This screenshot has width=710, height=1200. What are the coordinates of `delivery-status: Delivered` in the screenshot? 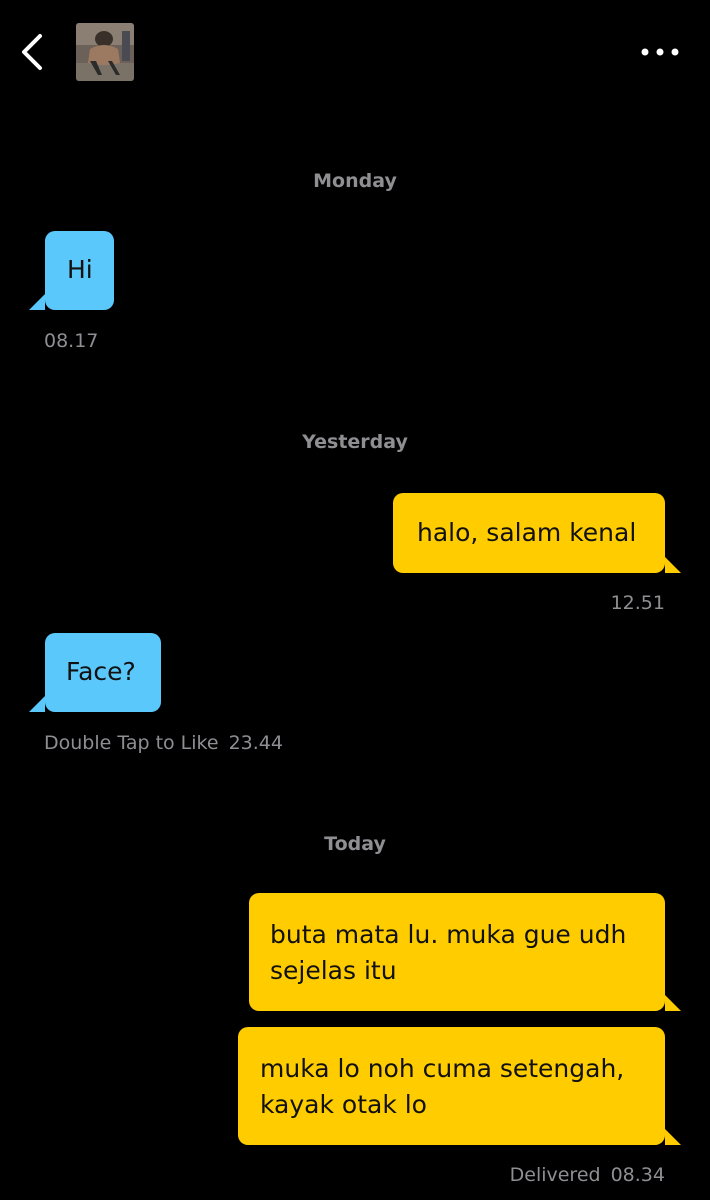 It's located at (555, 1175).